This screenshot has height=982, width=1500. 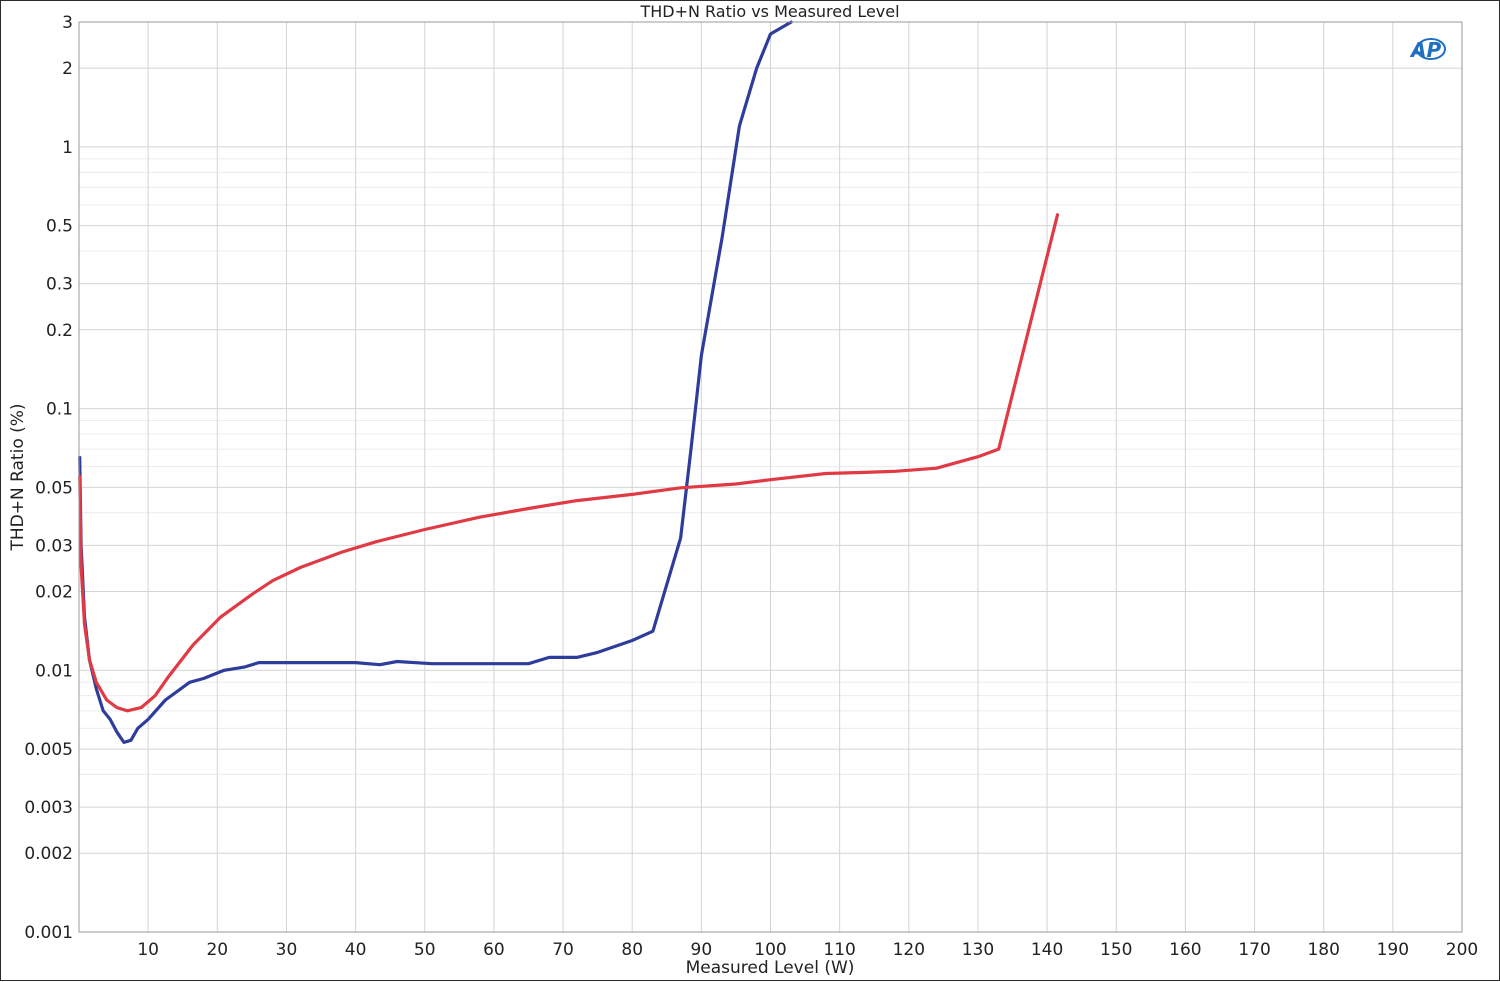 I want to click on x-tick-label: 170, so click(x=1254, y=950).